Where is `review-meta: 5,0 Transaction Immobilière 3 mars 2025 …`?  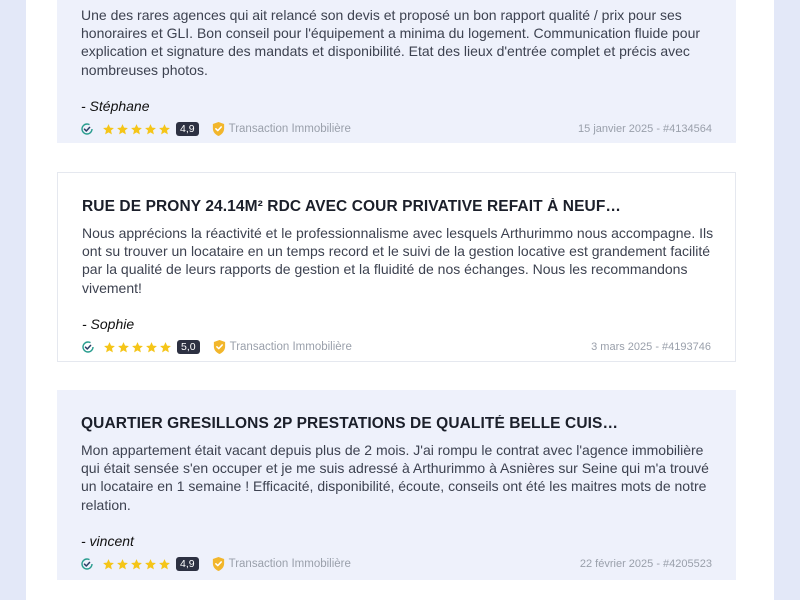 review-meta: 5,0 Transaction Immobilière 3 mars 2025 … is located at coordinates (396, 347).